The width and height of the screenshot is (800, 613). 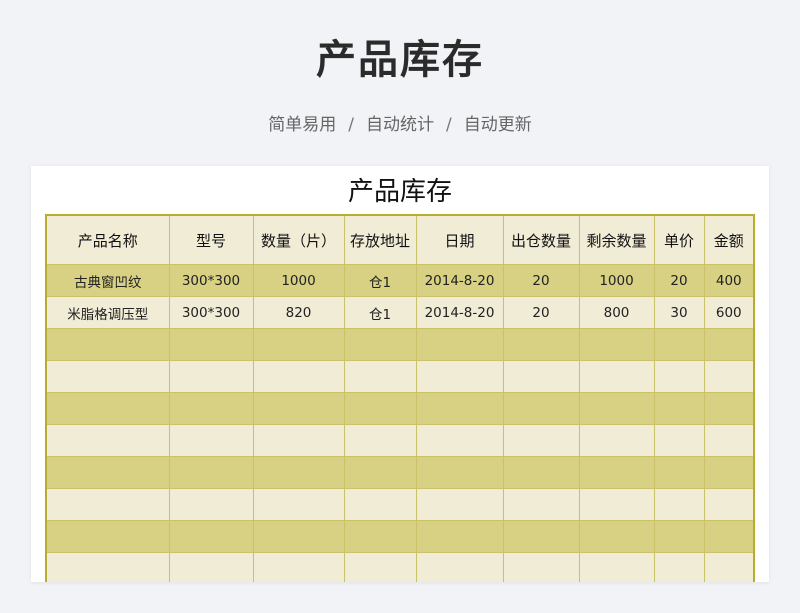 What do you see at coordinates (679, 312) in the screenshot?
I see `table-cell: 30` at bounding box center [679, 312].